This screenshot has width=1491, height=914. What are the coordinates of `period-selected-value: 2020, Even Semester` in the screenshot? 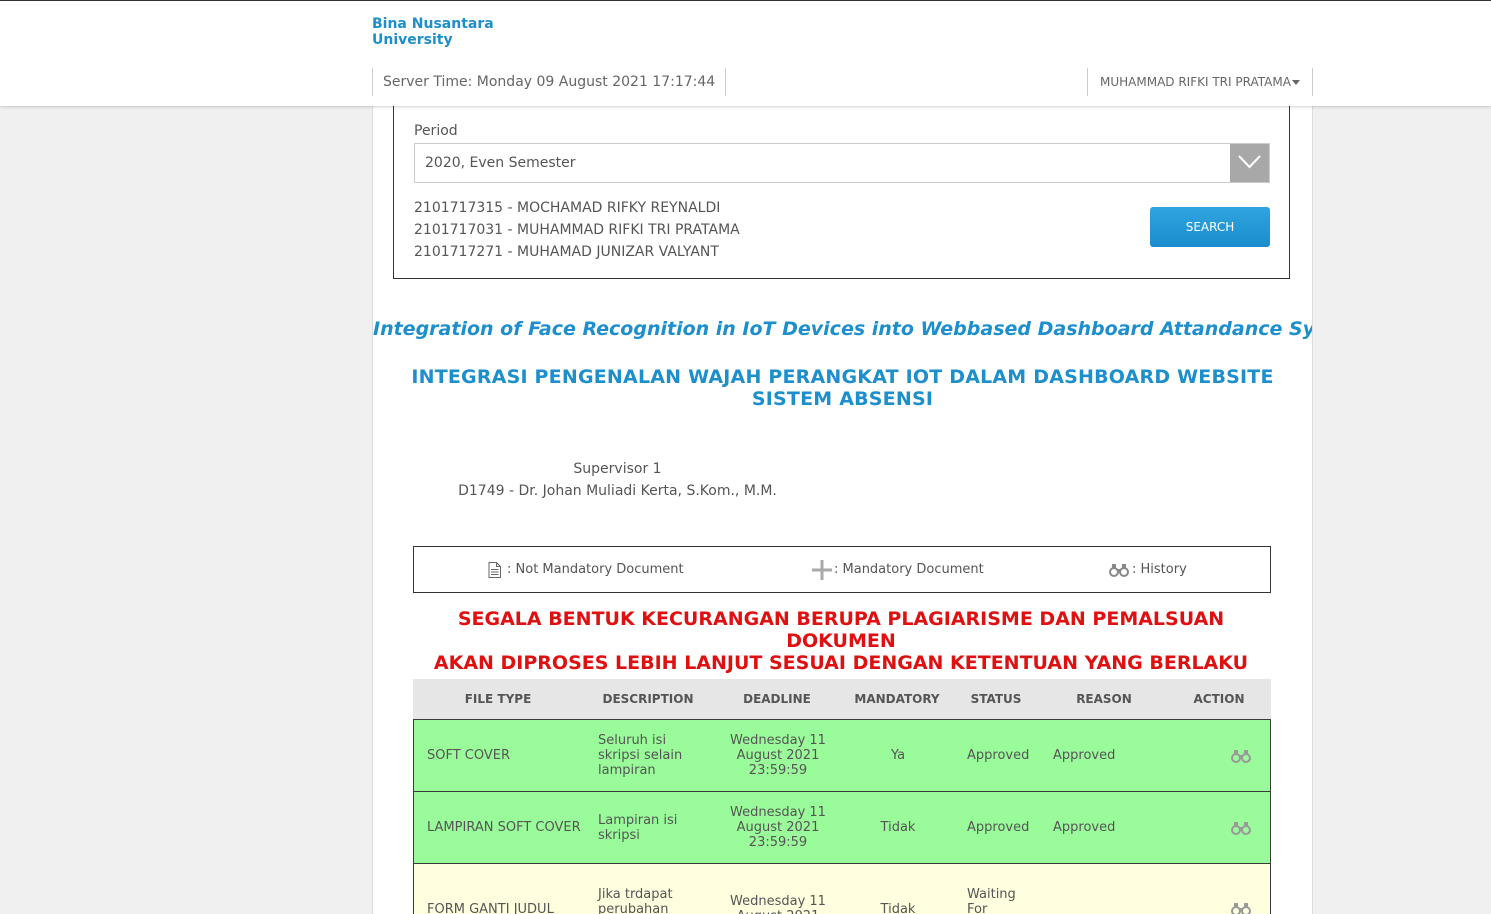 It's located at (500, 163).